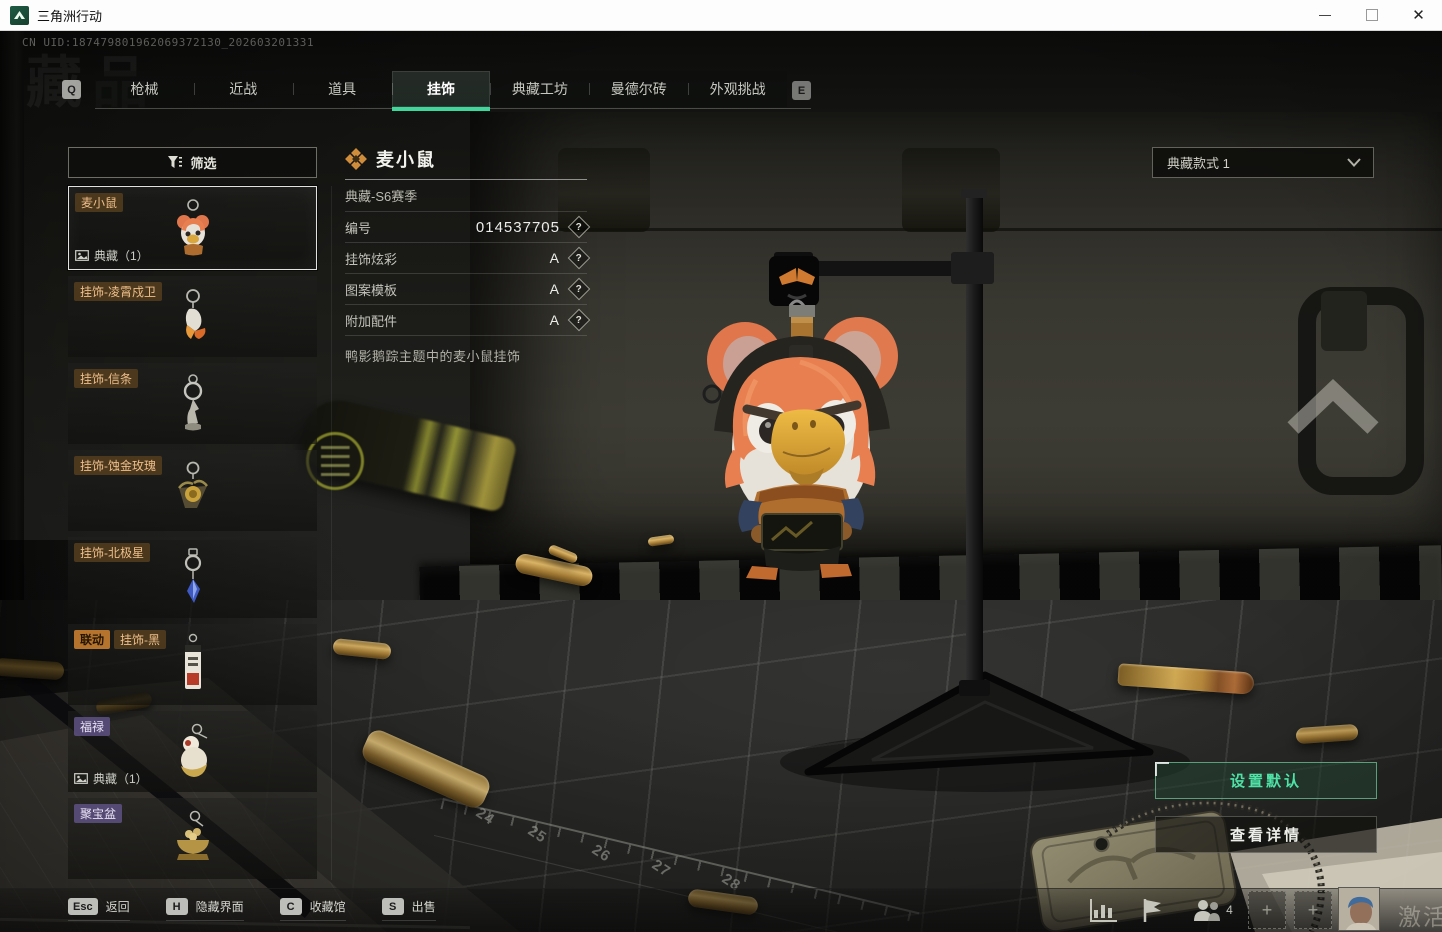 The height and width of the screenshot is (932, 1442). What do you see at coordinates (331, 533) in the screenshot?
I see `panel-divider` at bounding box center [331, 533].